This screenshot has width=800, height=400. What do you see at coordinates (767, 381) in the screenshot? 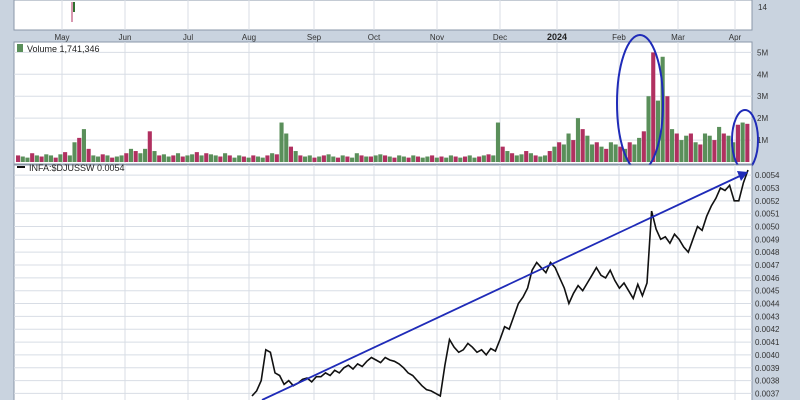
I see `ratio-ytick: 0.0038` at bounding box center [767, 381].